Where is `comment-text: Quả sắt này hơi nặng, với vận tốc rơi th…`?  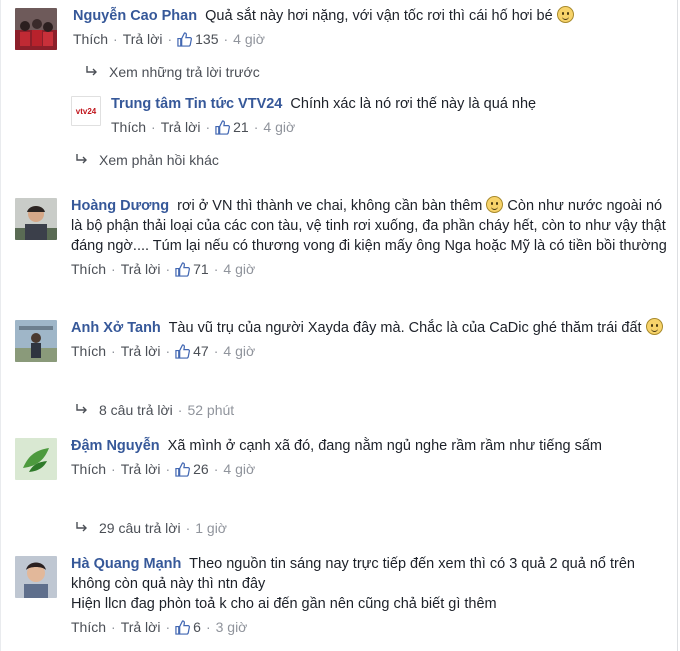
comment-text: Quả sắt này hơi nặng, với vận tốc rơi th… is located at coordinates (379, 16).